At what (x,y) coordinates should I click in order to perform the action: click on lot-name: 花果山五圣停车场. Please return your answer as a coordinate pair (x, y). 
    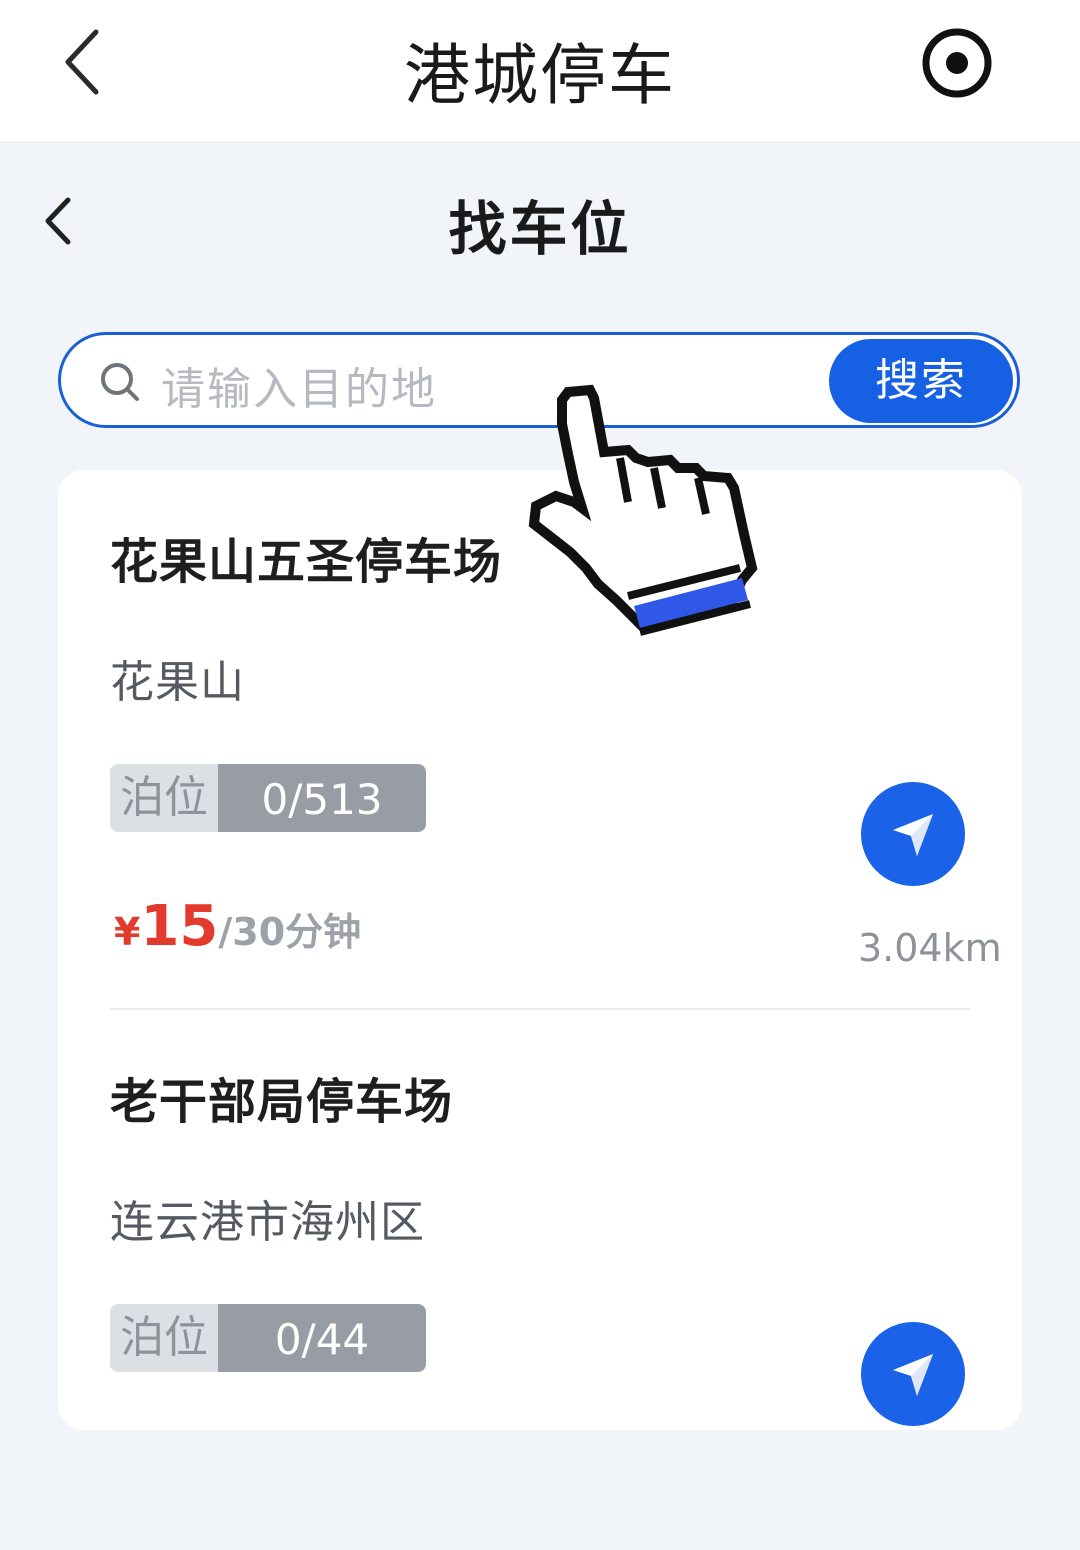
    Looking at the image, I should click on (306, 562).